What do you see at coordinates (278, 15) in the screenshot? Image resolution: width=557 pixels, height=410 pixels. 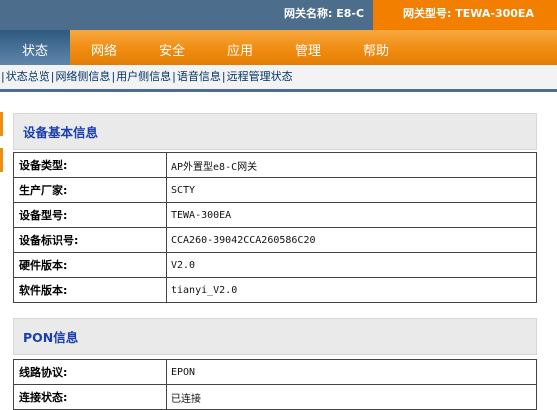 I see `top-header-bar: 网关名称: E8-C 网关型号: TEWA-300EA` at bounding box center [278, 15].